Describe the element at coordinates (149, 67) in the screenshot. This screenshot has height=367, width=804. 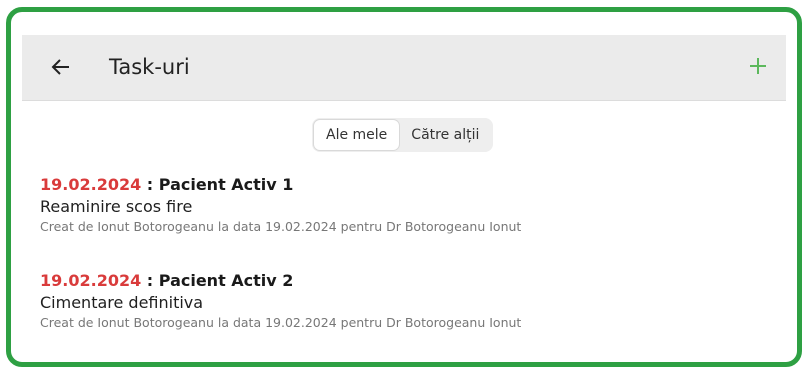
I see `page-title: Task-uri` at that location.